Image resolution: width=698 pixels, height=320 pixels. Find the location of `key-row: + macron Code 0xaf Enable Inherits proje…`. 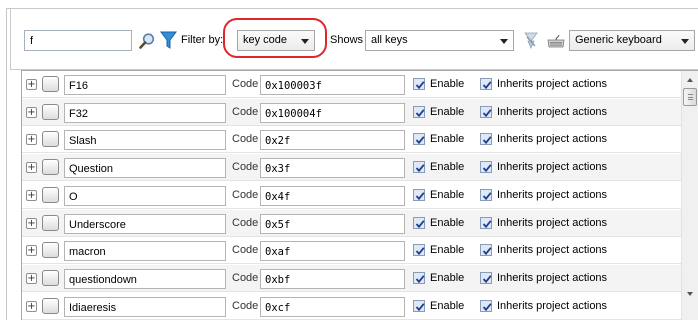

key-row: + macron Code 0xaf Enable Inherits proje… is located at coordinates (352, 250).